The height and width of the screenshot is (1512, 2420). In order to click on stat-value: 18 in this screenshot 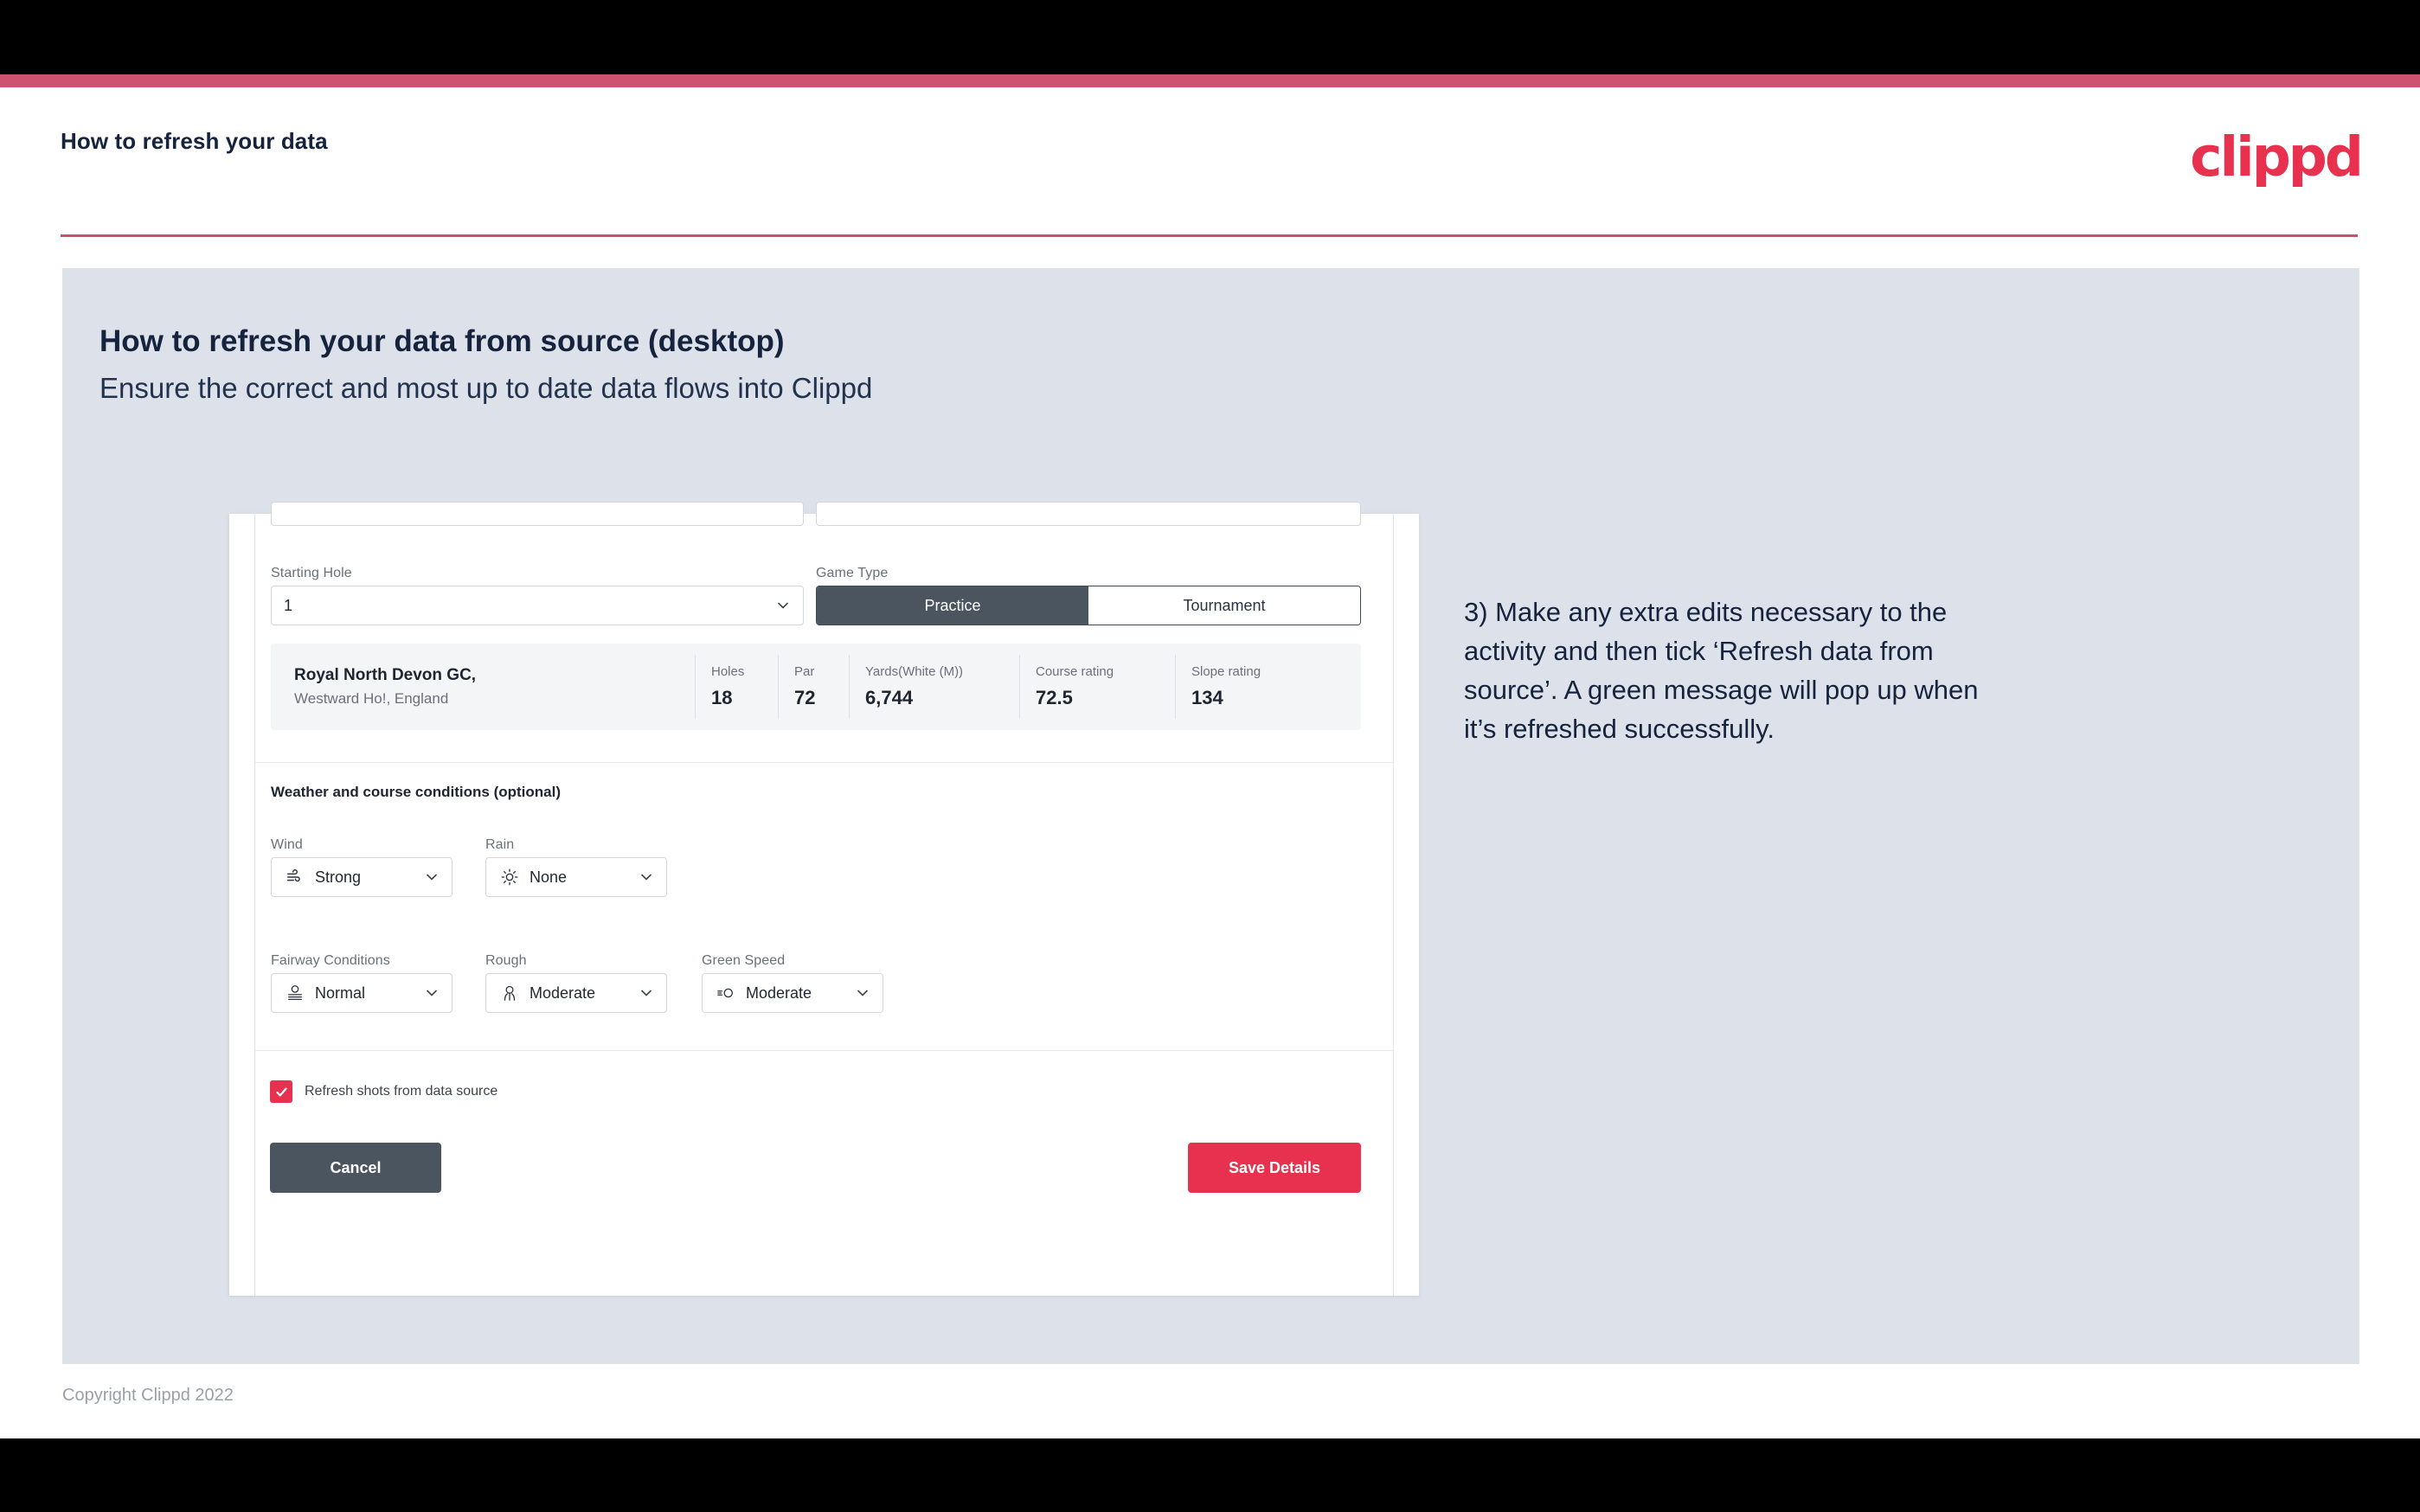, I will do `click(722, 697)`.